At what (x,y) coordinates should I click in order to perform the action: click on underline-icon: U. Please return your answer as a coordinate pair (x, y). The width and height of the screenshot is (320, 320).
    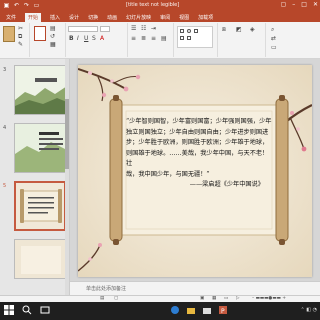
    Looking at the image, I should click on (86, 38).